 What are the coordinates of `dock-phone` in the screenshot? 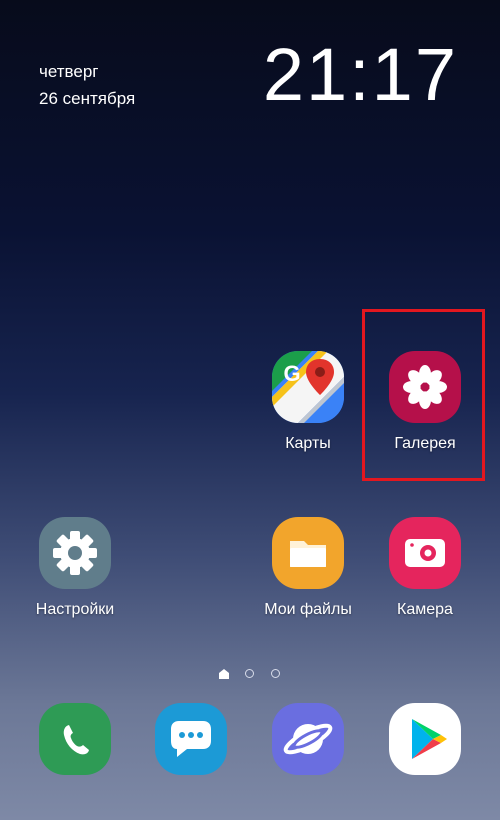 It's located at (75, 739).